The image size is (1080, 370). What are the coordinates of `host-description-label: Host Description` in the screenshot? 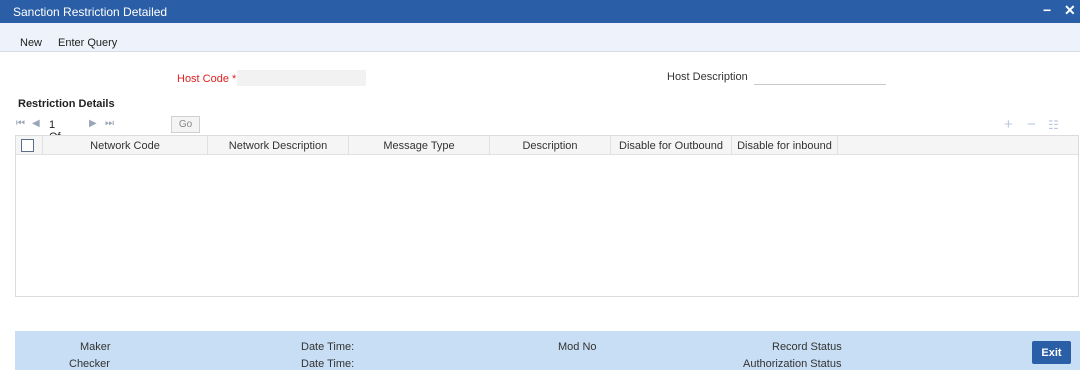 It's located at (707, 77).